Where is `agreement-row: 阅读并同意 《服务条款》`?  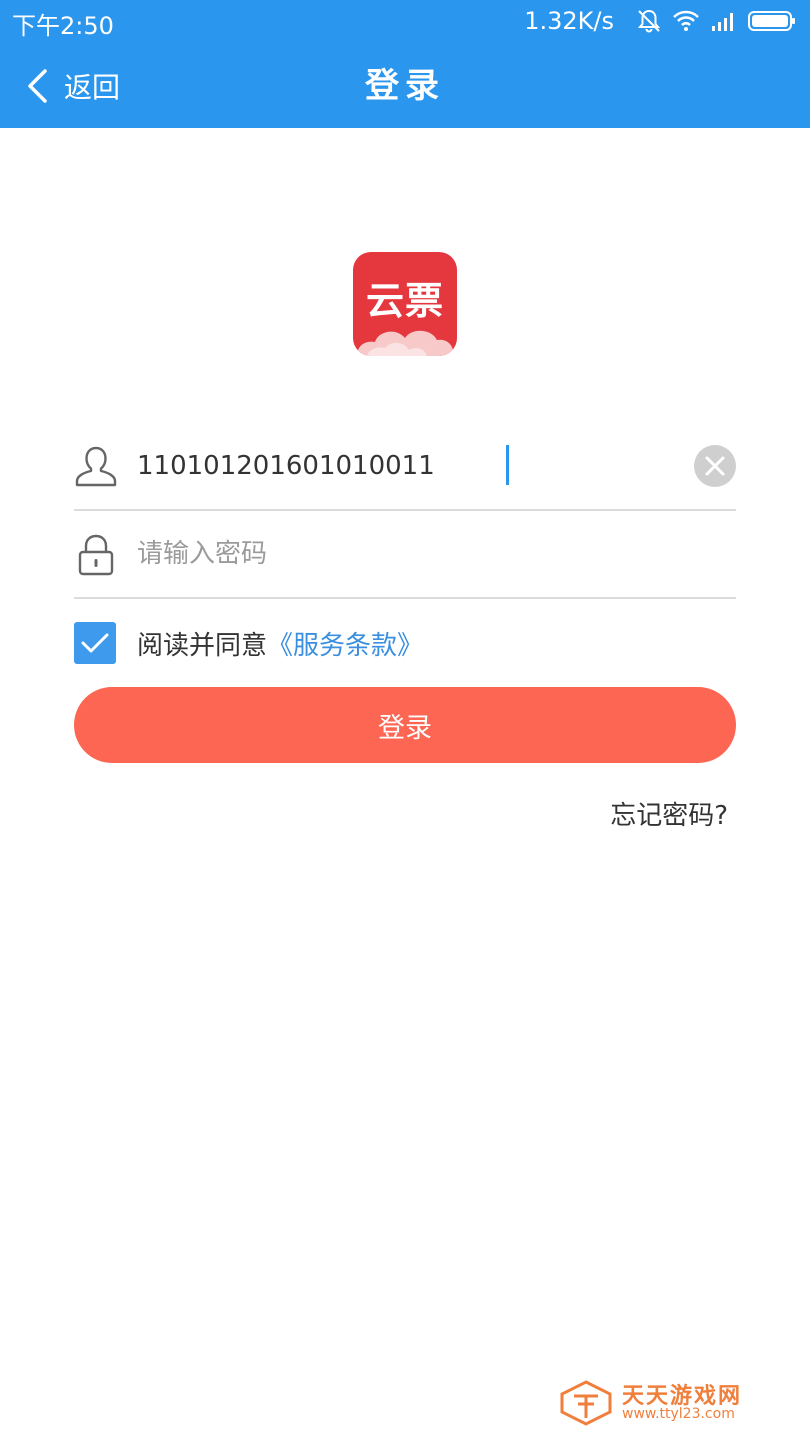
agreement-row: 阅读并同意 《服务条款》 is located at coordinates (248, 643).